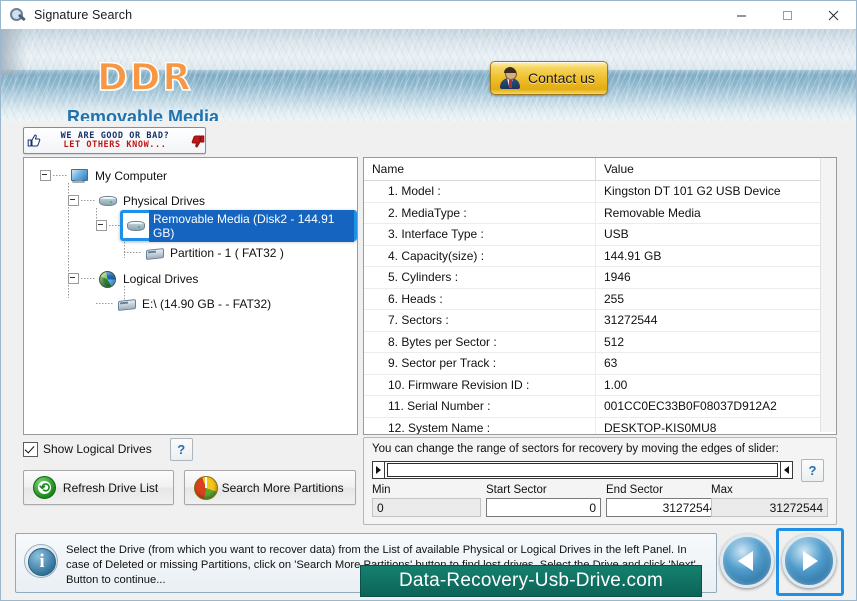 This screenshot has height=601, width=857. I want to click on end-sector-field: End Sector, so click(663, 500).